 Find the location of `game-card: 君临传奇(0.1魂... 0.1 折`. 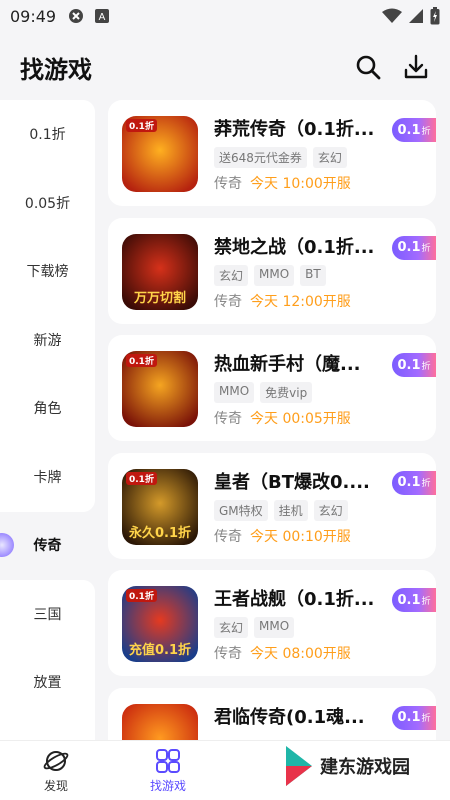

game-card: 君临传奇(0.1魂... 0.1 折 is located at coordinates (272, 713).